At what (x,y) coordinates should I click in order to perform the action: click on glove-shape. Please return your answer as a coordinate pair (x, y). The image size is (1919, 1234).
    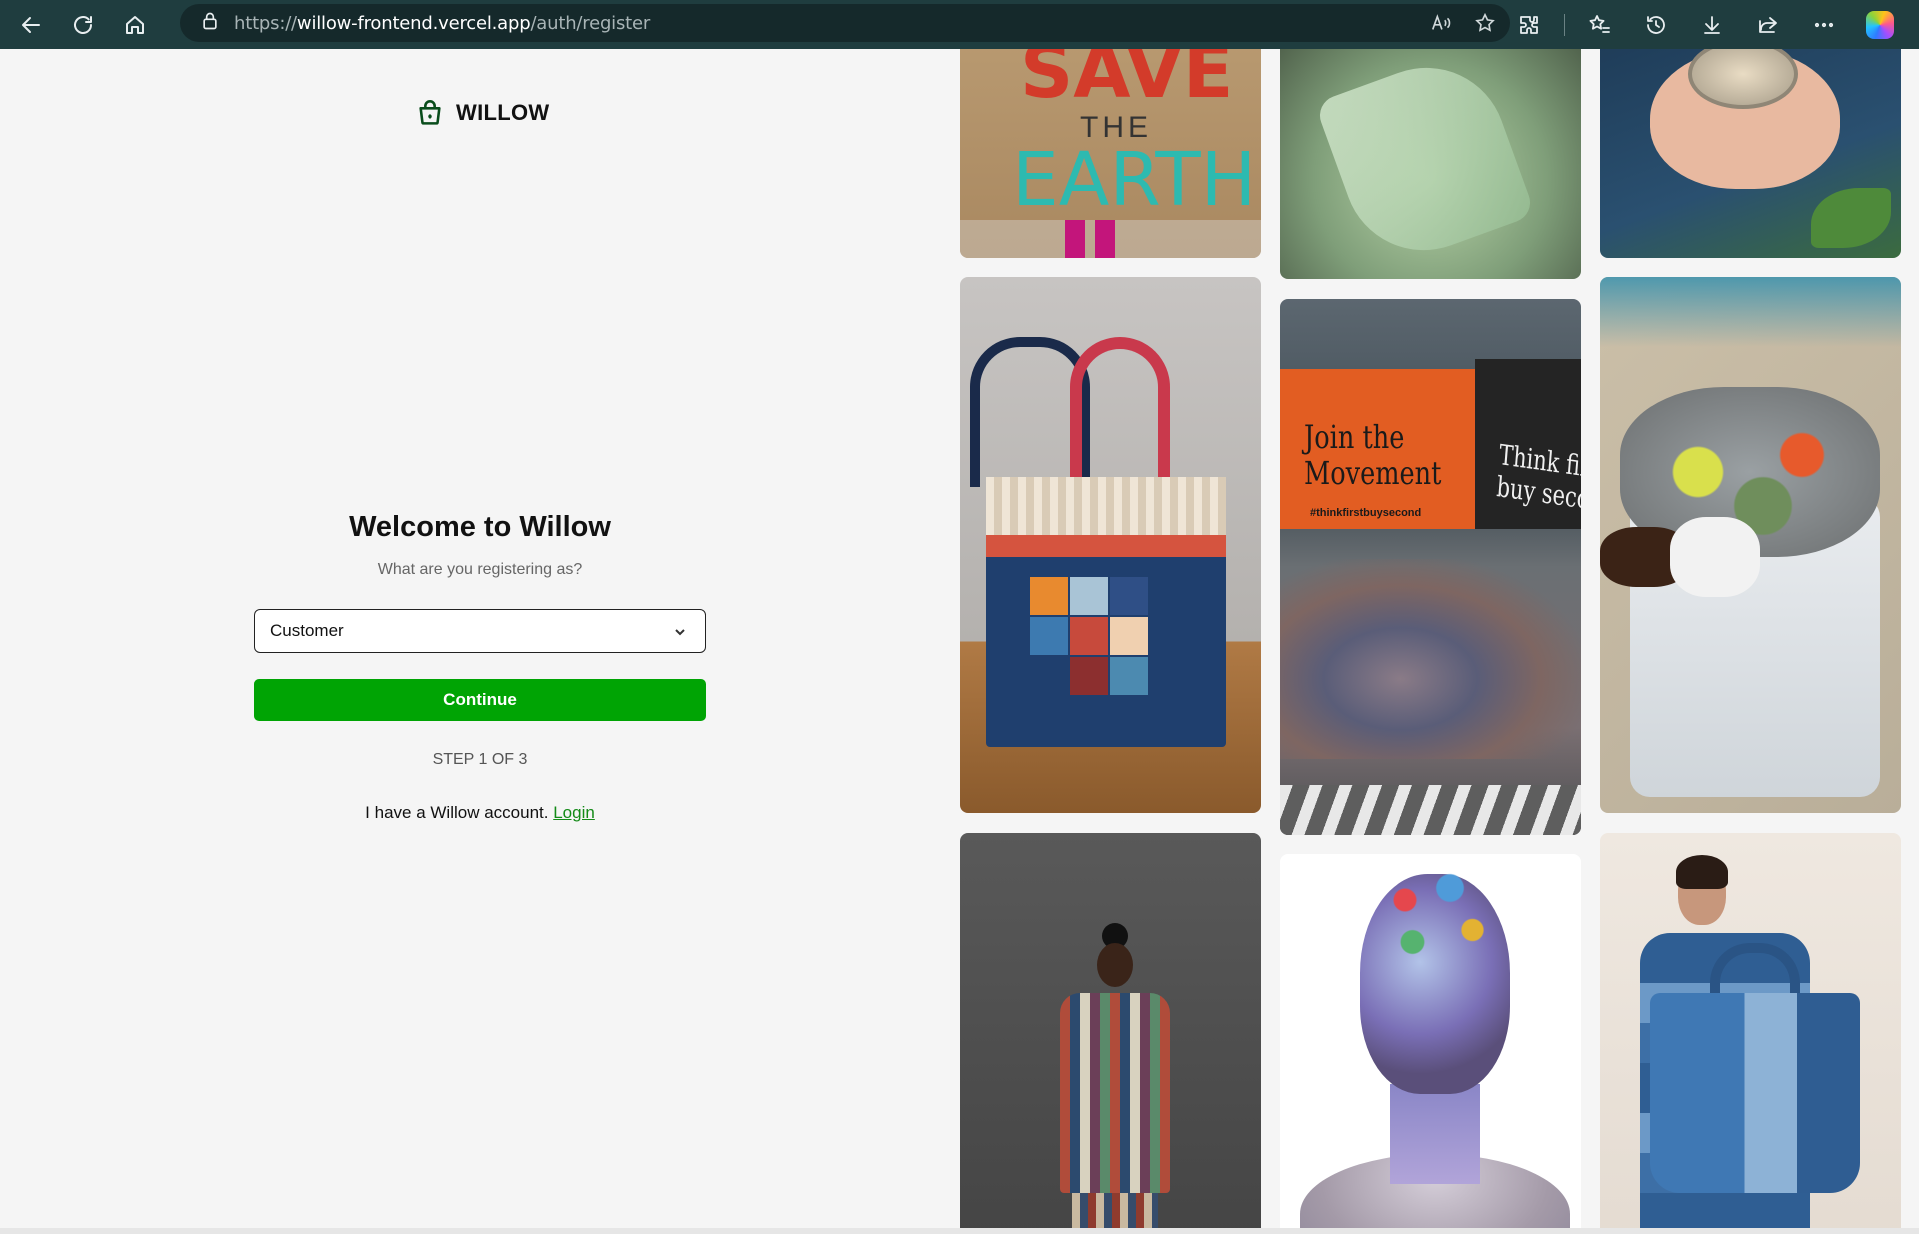
    Looking at the image, I should click on (1715, 557).